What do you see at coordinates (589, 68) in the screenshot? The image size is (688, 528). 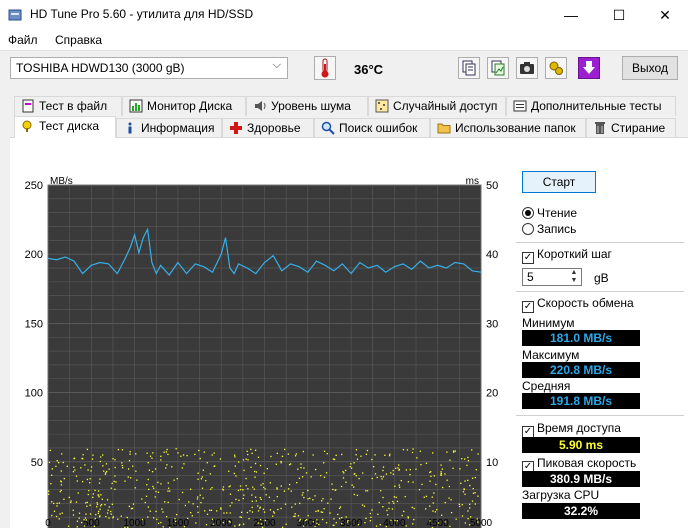 I see `save-download-button` at bounding box center [589, 68].